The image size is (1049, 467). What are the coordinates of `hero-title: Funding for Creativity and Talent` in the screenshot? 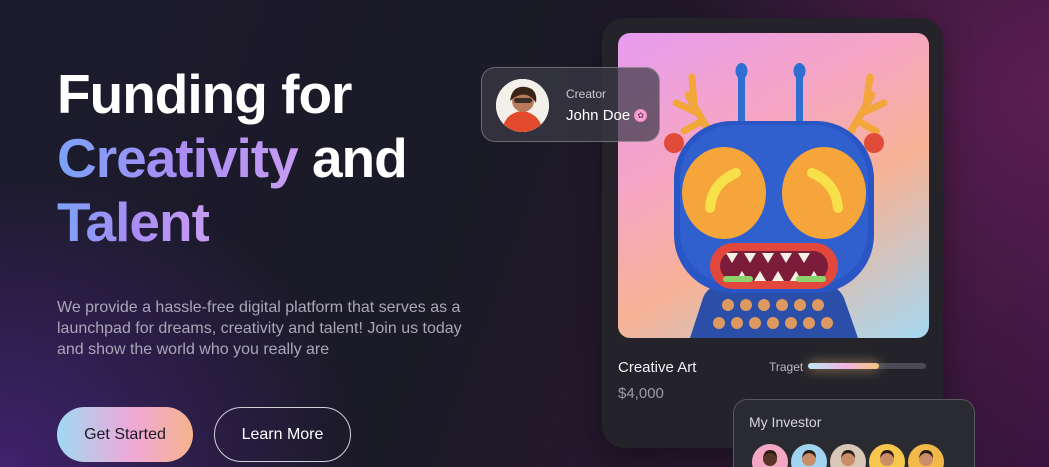 It's located at (232, 158).